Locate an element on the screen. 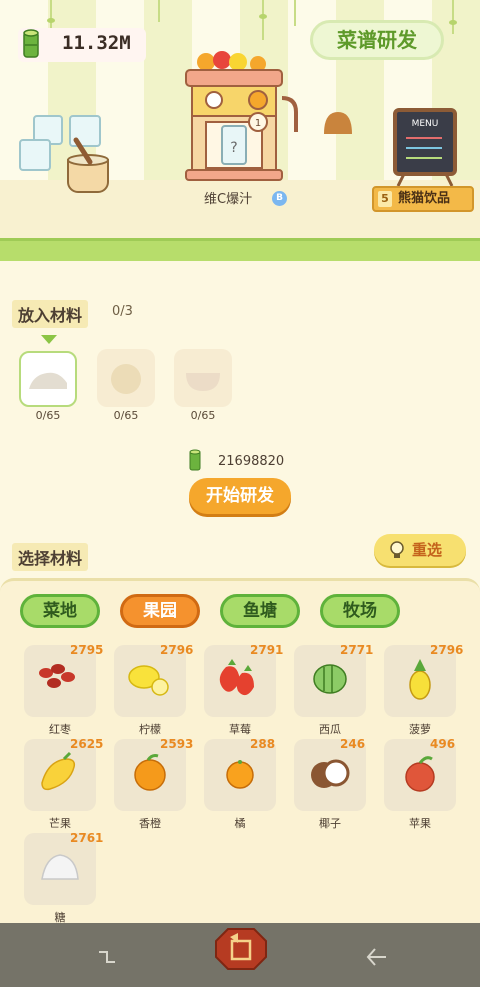 Image resolution: width=480 pixels, height=987 pixels. bowl-icon is located at coordinates (203, 382).